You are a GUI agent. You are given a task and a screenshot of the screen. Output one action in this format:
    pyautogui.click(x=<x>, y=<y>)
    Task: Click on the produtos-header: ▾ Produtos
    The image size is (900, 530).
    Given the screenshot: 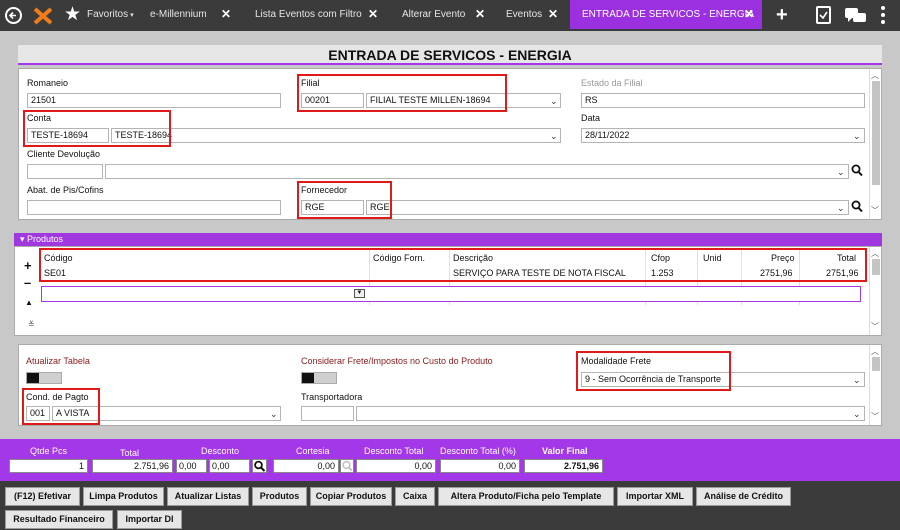 What is the action you would take?
    pyautogui.click(x=448, y=239)
    